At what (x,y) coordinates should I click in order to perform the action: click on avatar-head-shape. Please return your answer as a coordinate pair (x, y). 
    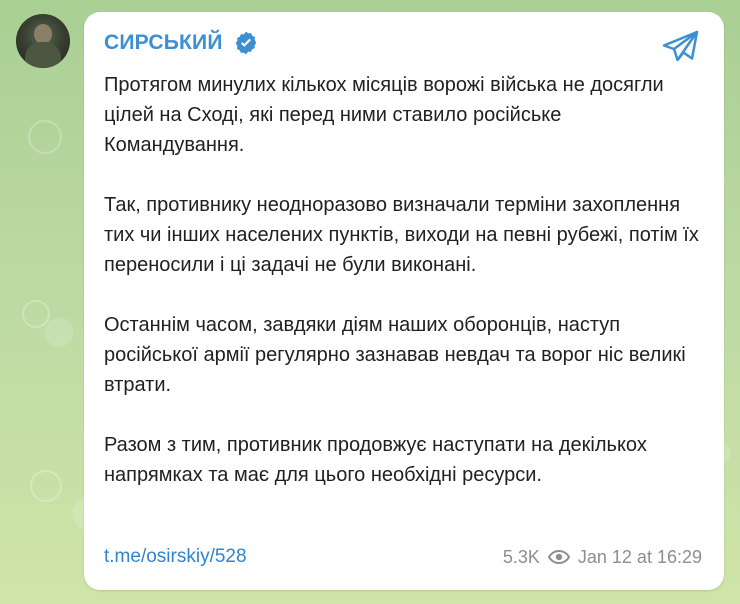
    Looking at the image, I should click on (43, 34).